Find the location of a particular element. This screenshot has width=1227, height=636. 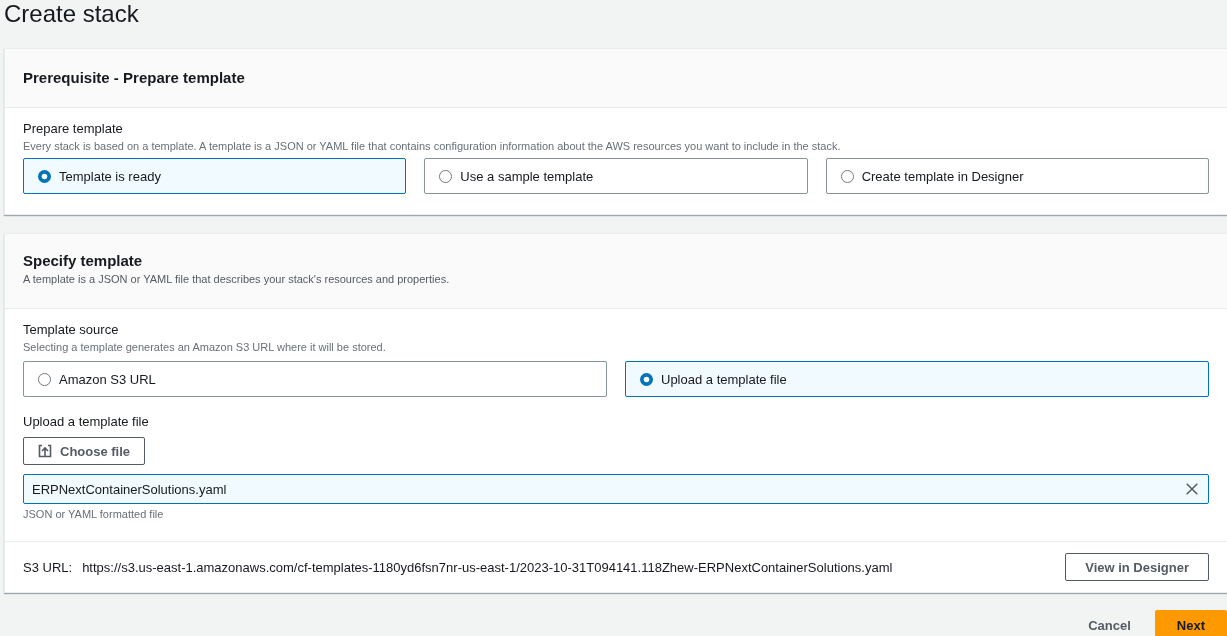

next-button: Next is located at coordinates (1190, 623).